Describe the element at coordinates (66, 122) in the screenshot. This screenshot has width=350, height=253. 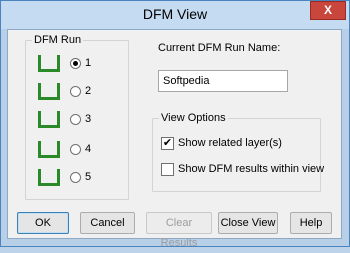
I see `dfm-run-option-3: 3` at that location.